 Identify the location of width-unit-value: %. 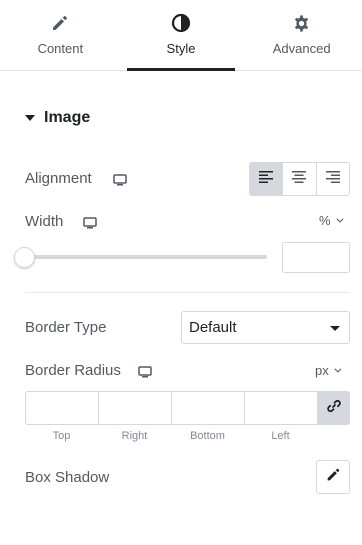
(325, 220).